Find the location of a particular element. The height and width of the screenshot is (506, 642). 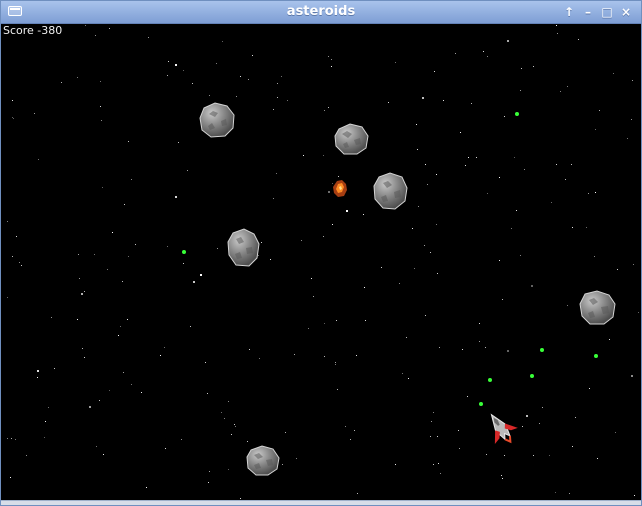

close-icon: × is located at coordinates (626, 12).